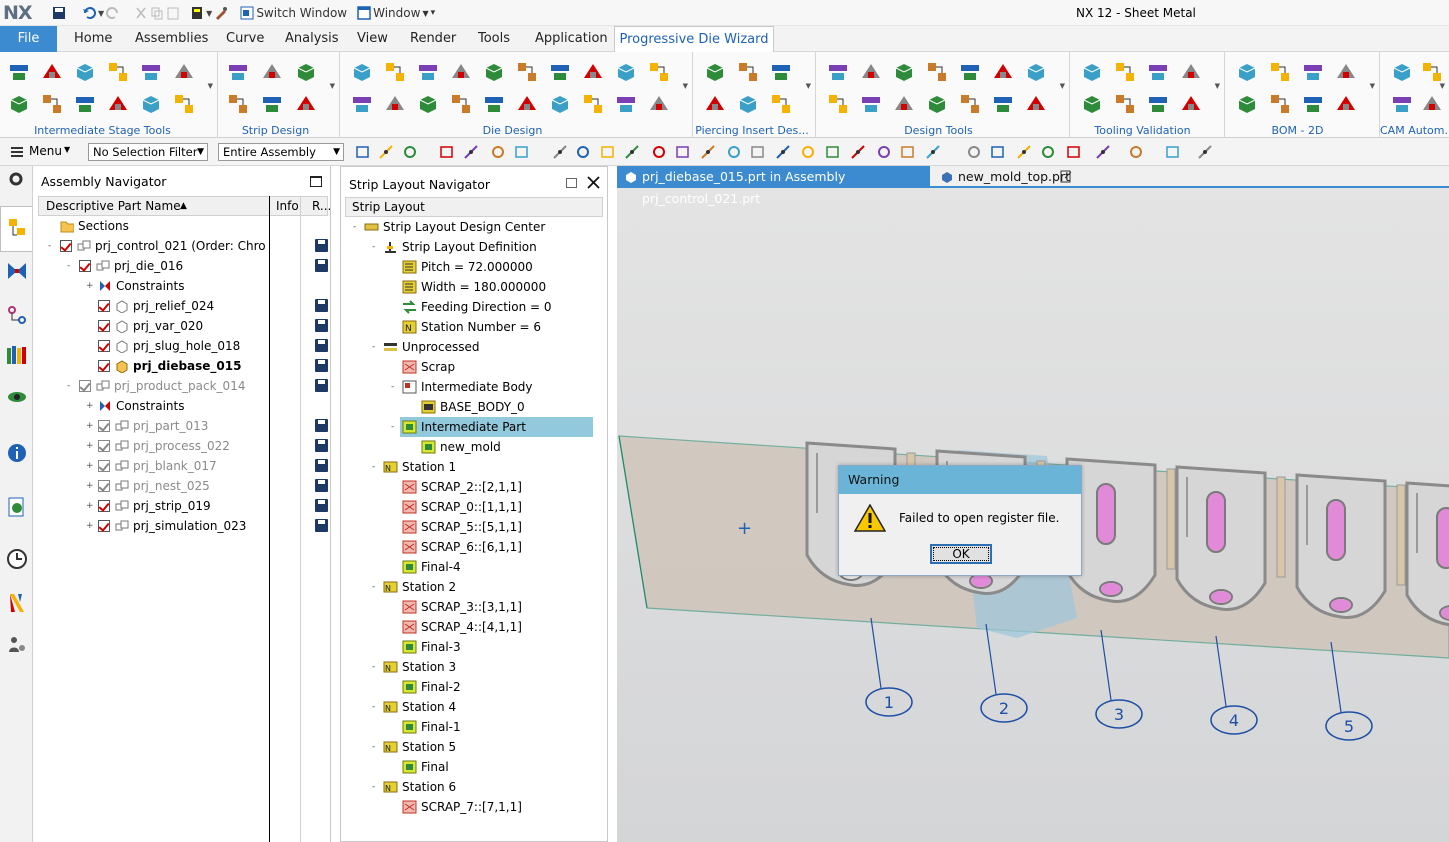 This screenshot has height=842, width=1449. I want to click on face-icon, so click(858, 152).